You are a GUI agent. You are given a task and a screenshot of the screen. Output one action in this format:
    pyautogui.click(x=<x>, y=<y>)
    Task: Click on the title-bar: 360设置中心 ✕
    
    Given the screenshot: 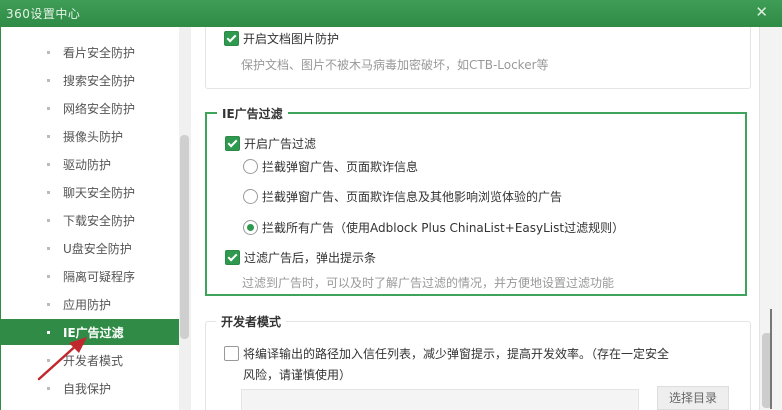 What is the action you would take?
    pyautogui.click(x=391, y=13)
    